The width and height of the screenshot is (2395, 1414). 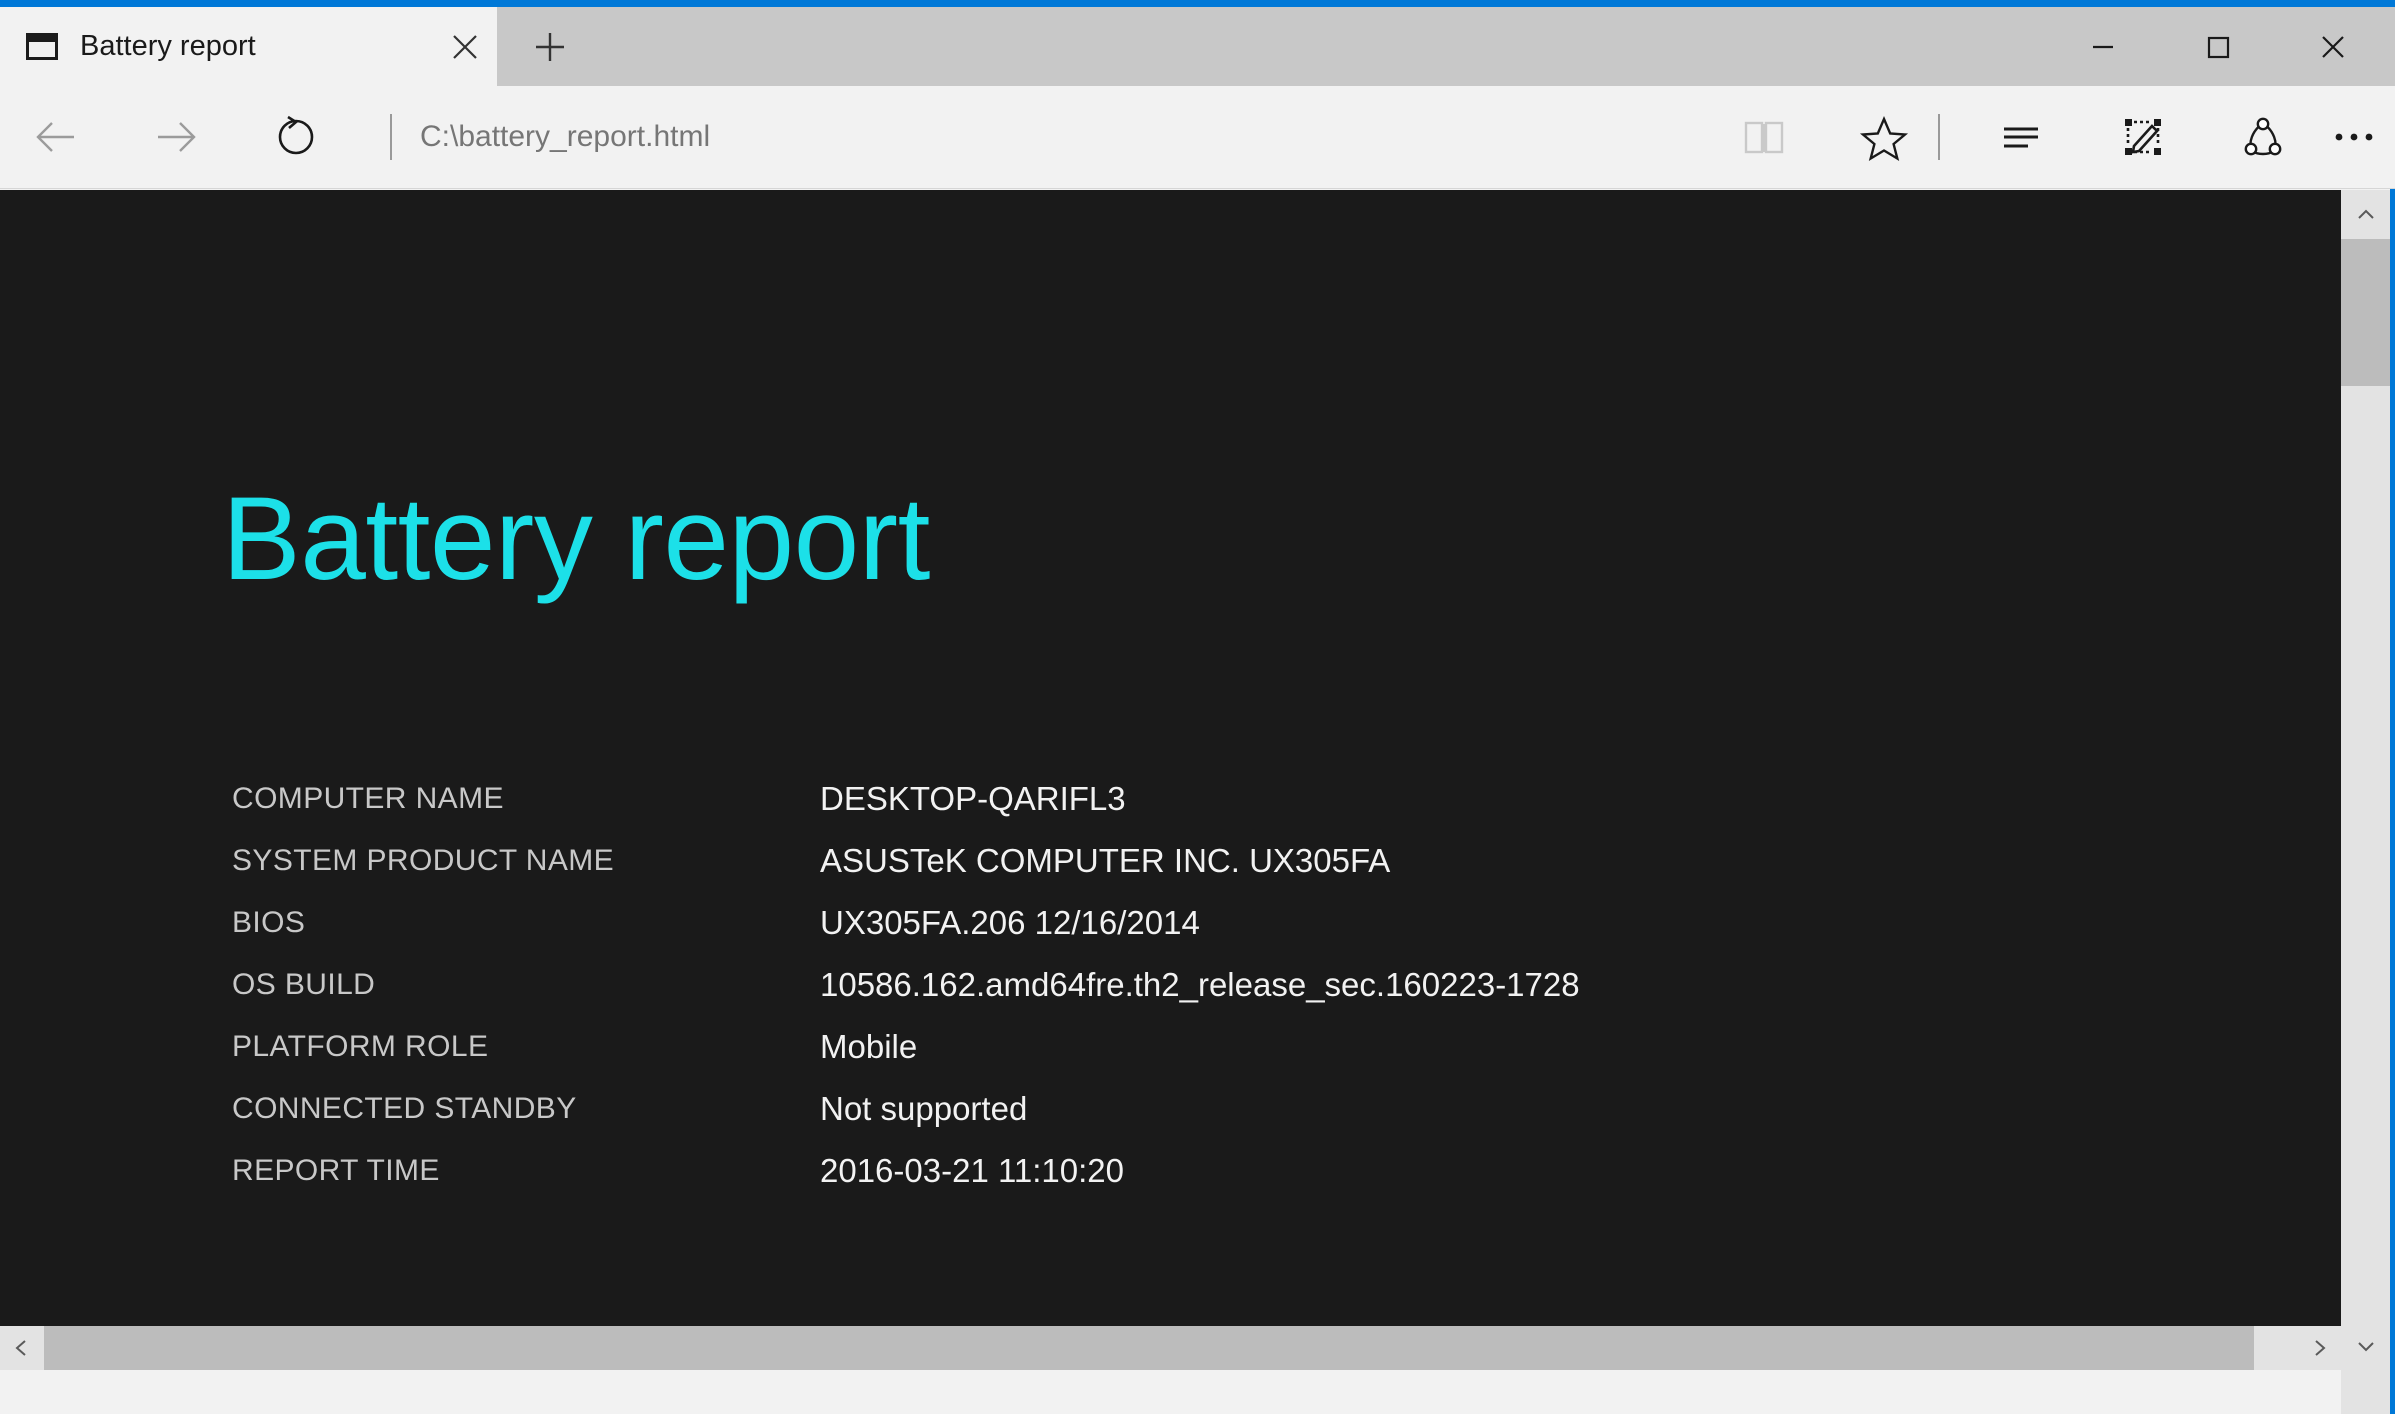 I want to click on scroll-up-button, so click(x=2365, y=214).